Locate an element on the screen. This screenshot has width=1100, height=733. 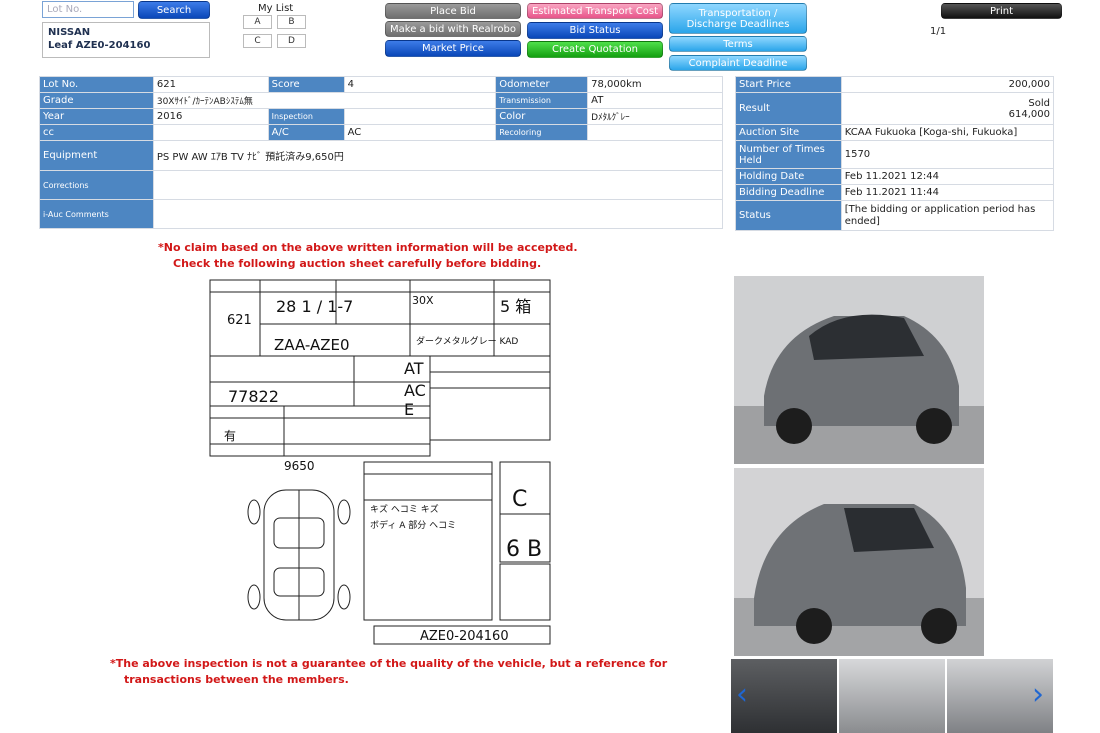
search-button: Search is located at coordinates (174, 10).